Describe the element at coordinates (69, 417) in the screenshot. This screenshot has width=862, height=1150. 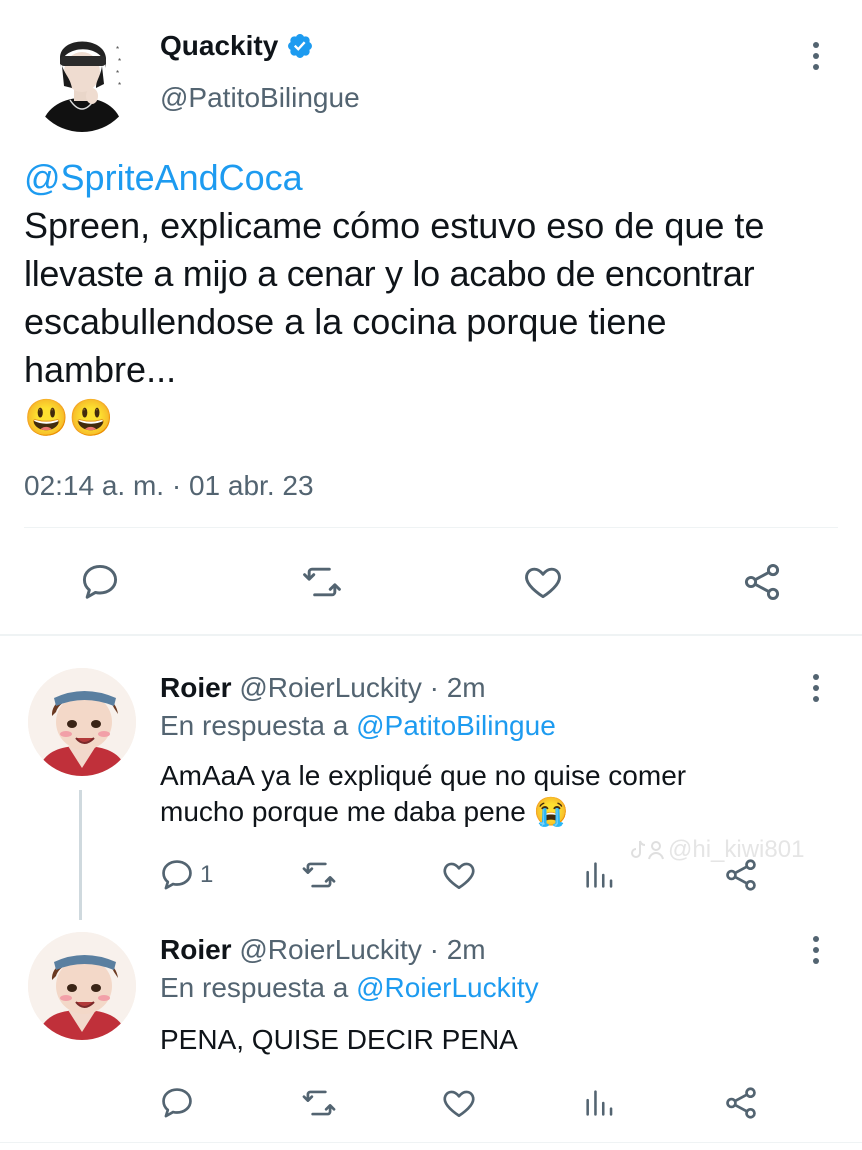
I see `tweet-emoji: 😃😃` at that location.